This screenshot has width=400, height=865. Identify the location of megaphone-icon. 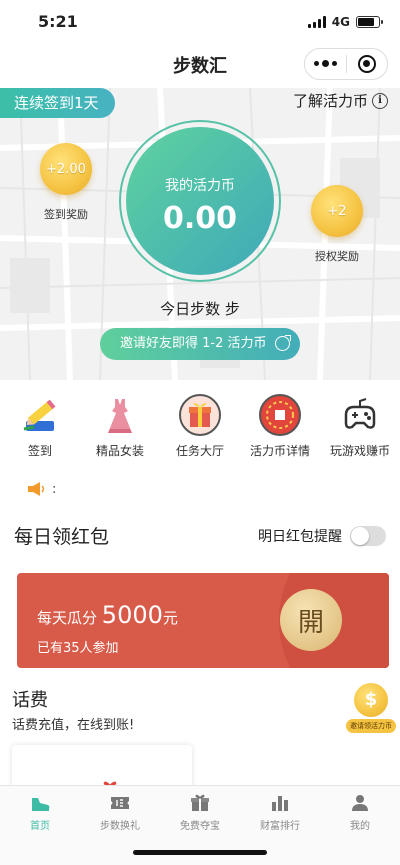
(36, 489).